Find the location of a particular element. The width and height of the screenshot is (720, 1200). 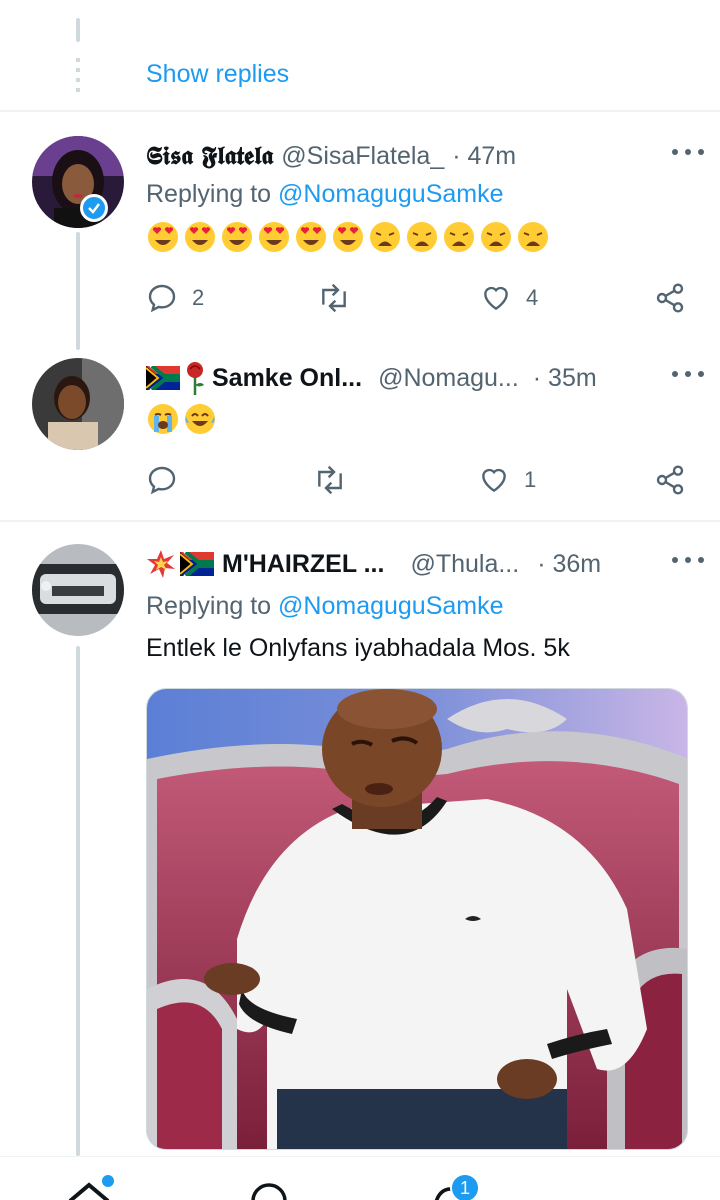

timestamp: · 36m is located at coordinates (569, 564).